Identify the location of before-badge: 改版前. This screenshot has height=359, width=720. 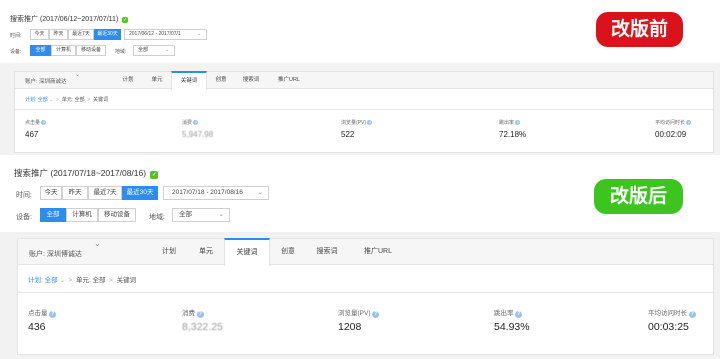
(639, 29).